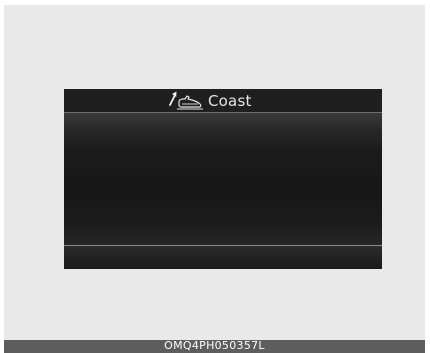  I want to click on figure-caption: OMQ4PH050357L, so click(214, 345).